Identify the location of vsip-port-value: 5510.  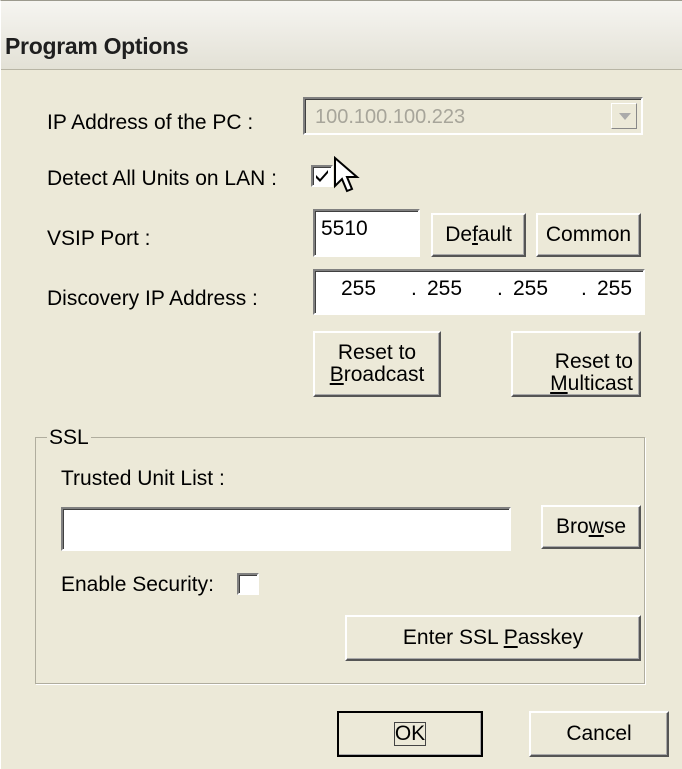
(344, 228).